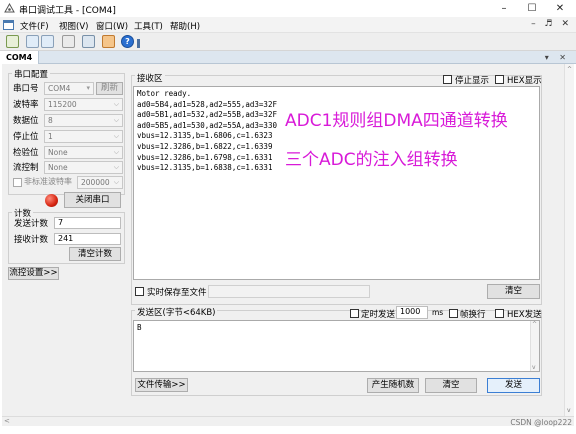 The height and width of the screenshot is (434, 576). Describe the element at coordinates (148, 26) in the screenshot. I see `menu-tools: 工具(T)` at that location.